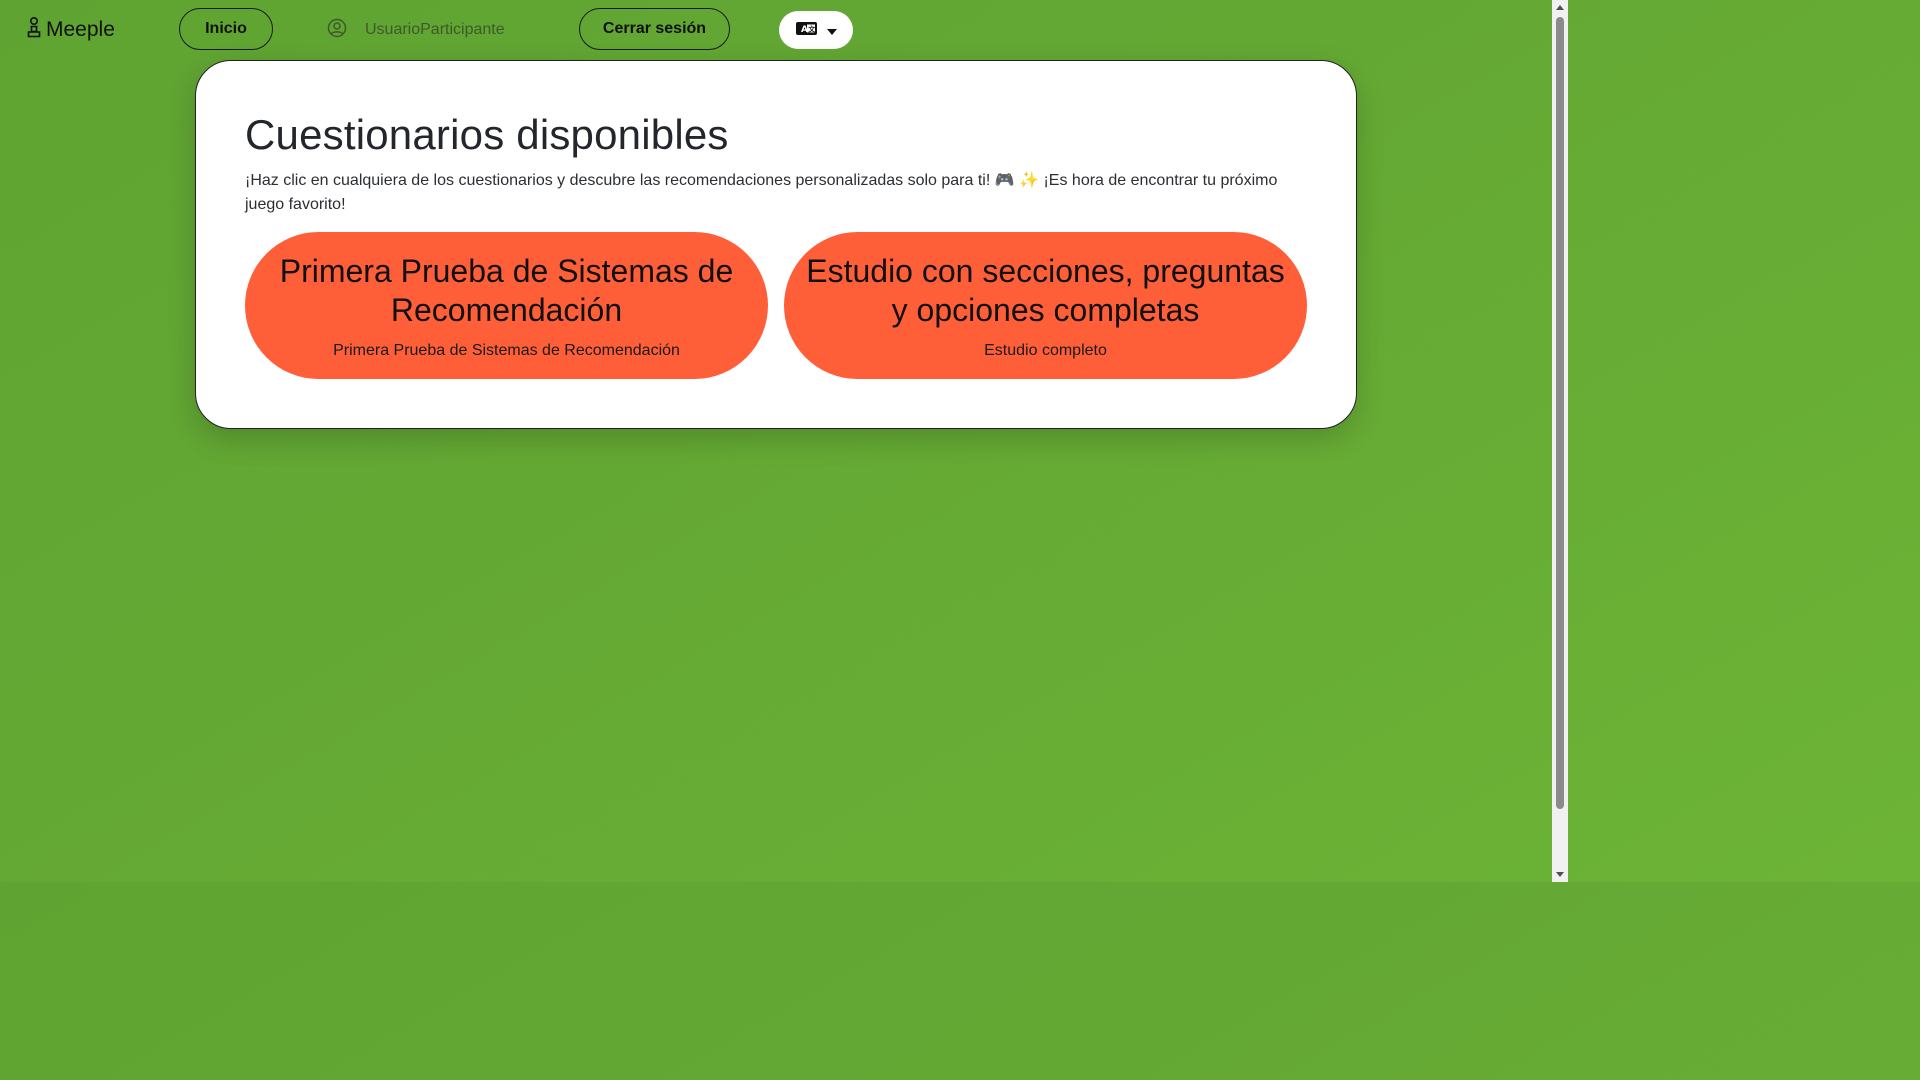 This screenshot has height=1080, width=1920. Describe the element at coordinates (812, 29) in the screenshot. I see `svg-text: 文` at that location.